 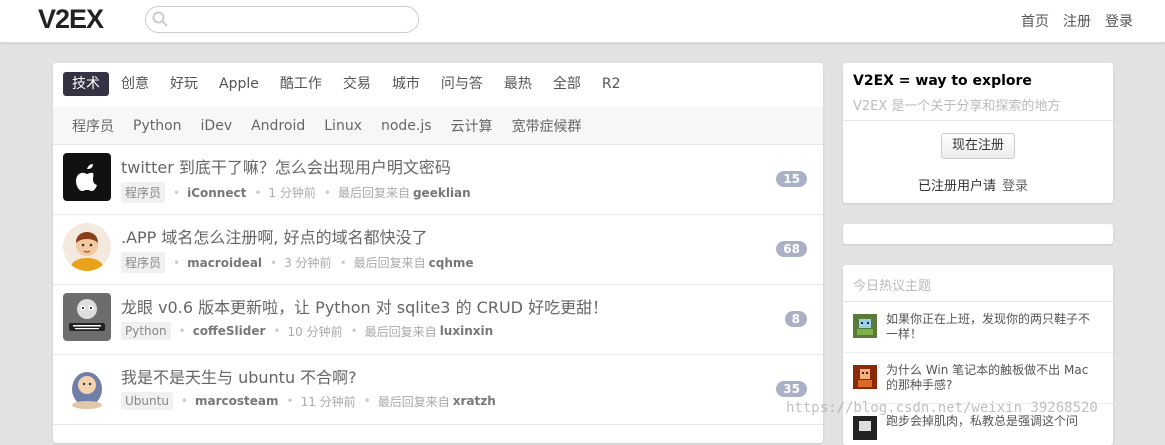 I want to click on tab-tech: 技术, so click(x=86, y=84).